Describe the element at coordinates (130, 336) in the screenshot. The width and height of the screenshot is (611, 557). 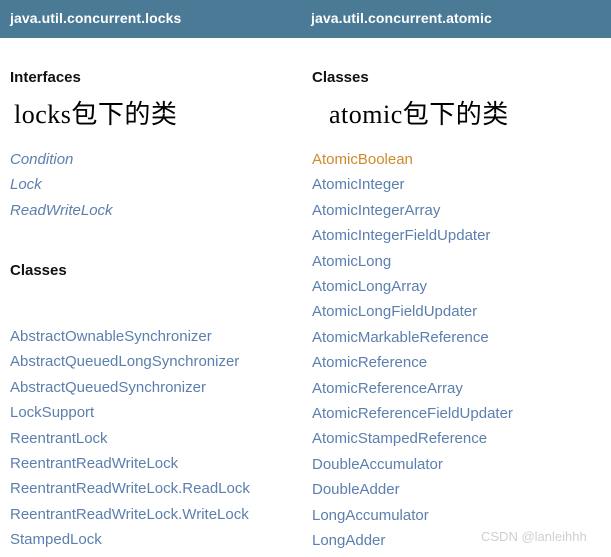
I see `type-link: AbstractOwnableSynchronizer` at that location.